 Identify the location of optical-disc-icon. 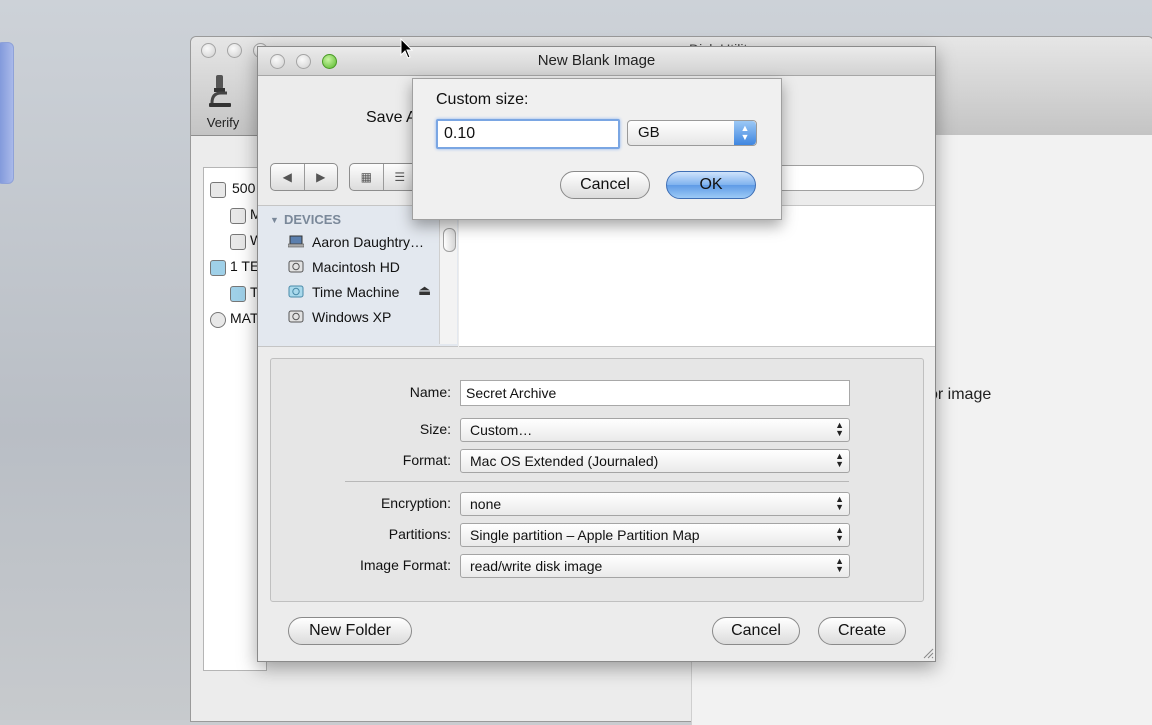
(218, 320).